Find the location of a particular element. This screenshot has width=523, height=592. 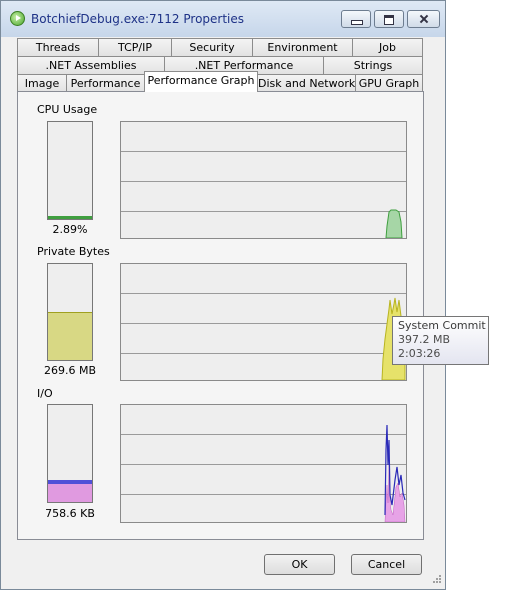

tab-image: Image is located at coordinates (42, 83).